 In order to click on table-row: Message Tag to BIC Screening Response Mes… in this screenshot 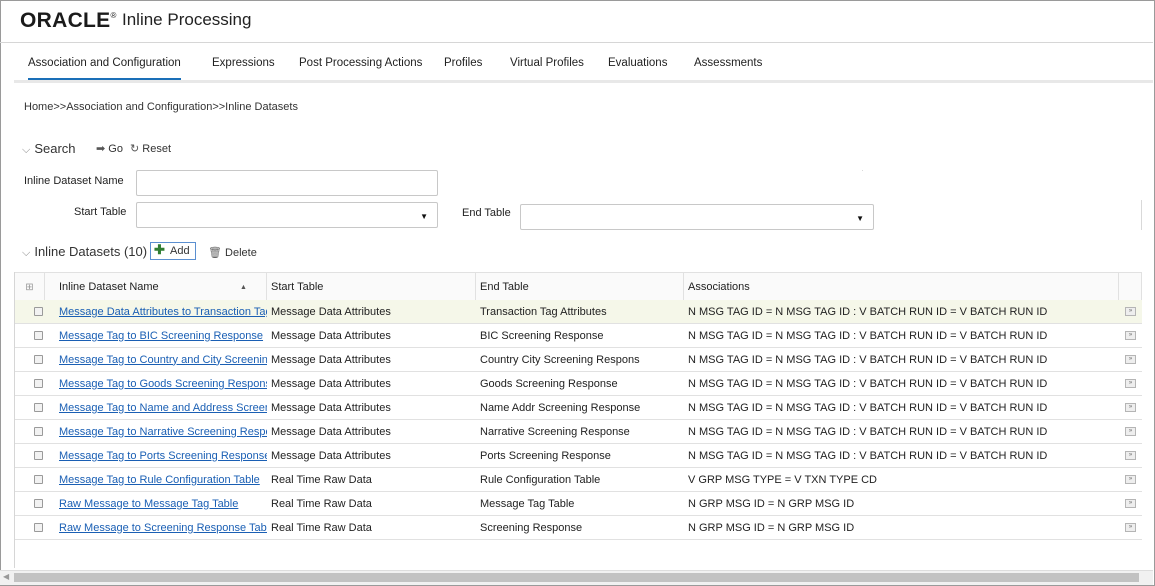, I will do `click(578, 336)`.